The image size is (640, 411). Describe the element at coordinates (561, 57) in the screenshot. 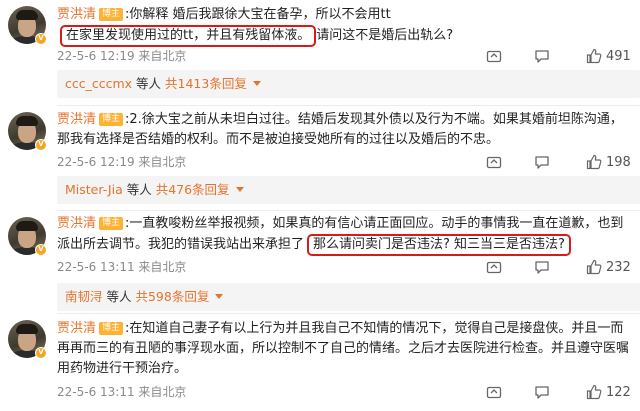

I see `comment-actions: 491` at that location.